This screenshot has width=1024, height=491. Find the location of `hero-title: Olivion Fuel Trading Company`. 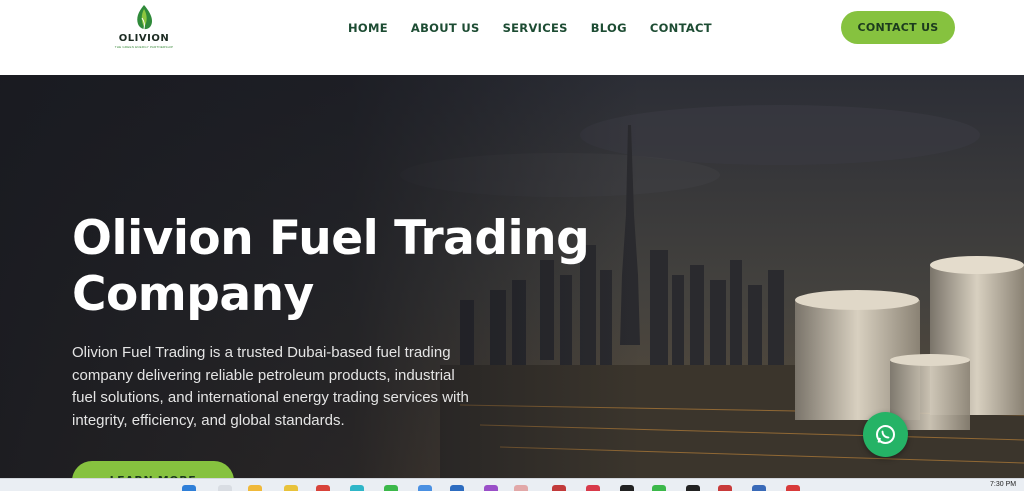

hero-title: Olivion Fuel Trading Company is located at coordinates (331, 266).